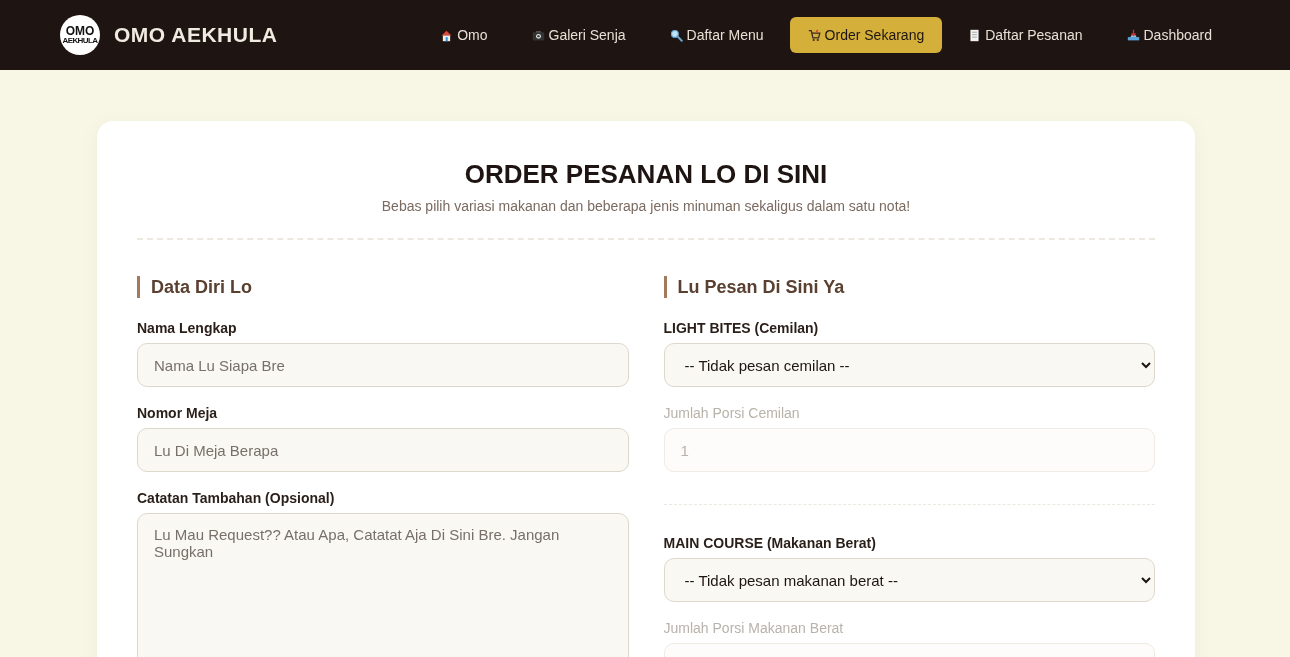  What do you see at coordinates (1169, 35) in the screenshot?
I see `nav-link: Dashboard` at bounding box center [1169, 35].